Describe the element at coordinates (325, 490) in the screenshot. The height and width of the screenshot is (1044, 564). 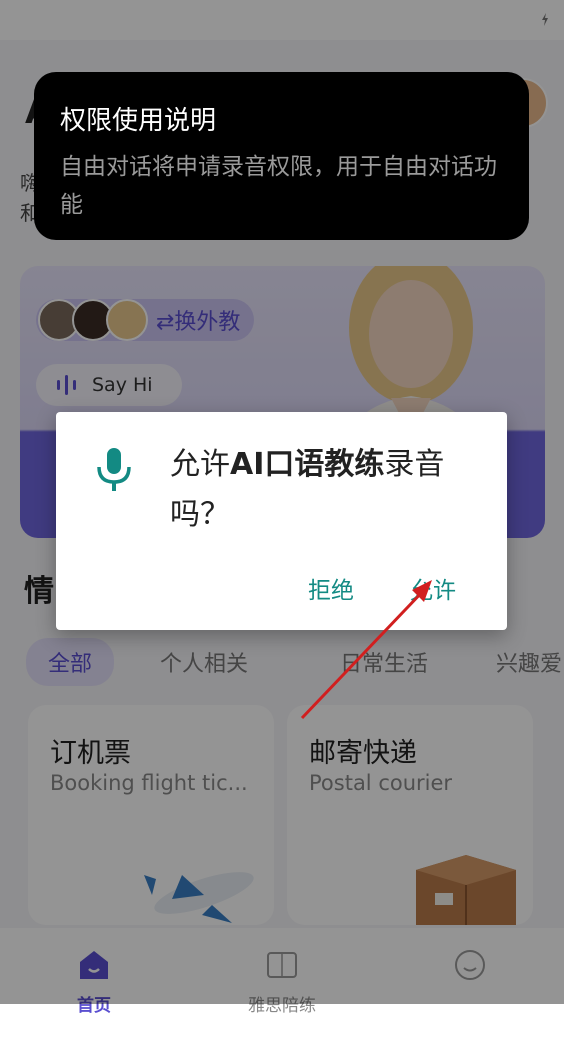
I see `dialog-message: 允许AI口语教练录音吗？` at that location.